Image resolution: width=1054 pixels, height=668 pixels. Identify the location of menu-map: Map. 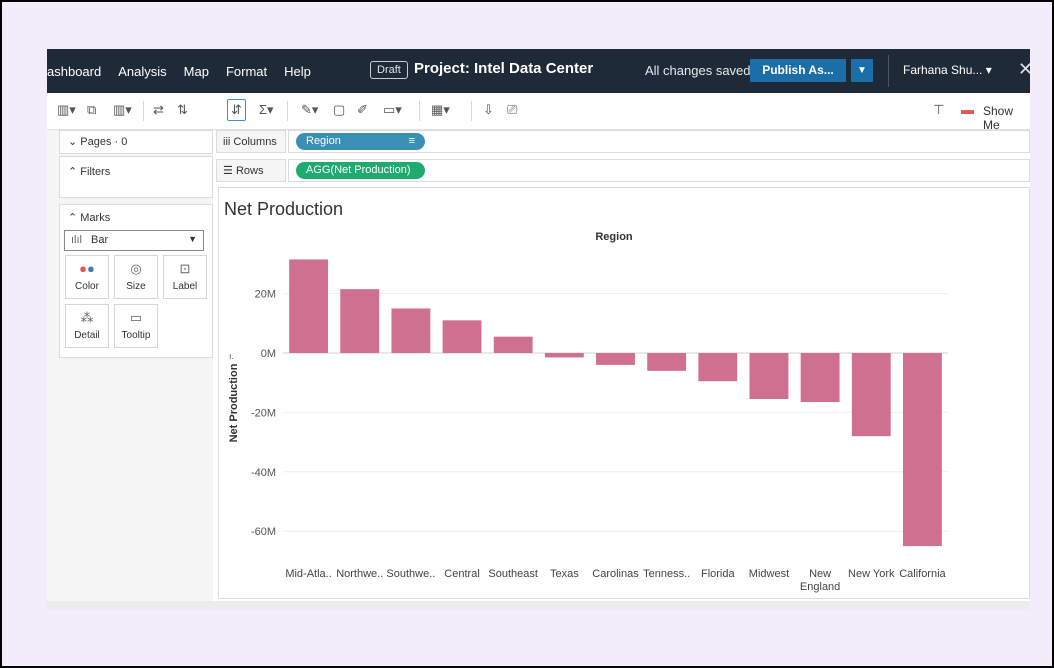
(196, 71).